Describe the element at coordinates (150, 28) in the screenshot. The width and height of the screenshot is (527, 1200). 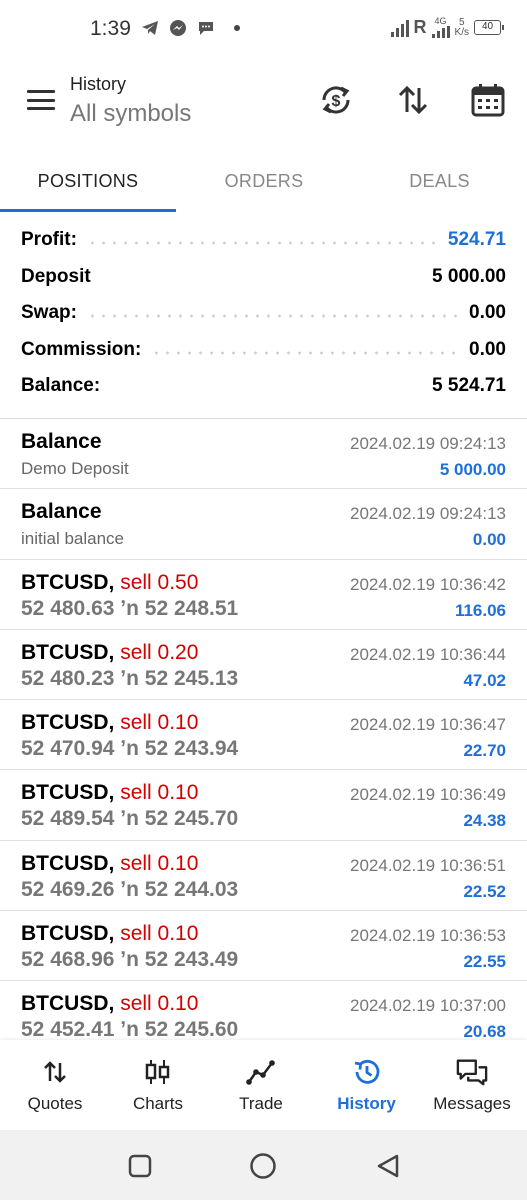
I see `telegram-icon` at that location.